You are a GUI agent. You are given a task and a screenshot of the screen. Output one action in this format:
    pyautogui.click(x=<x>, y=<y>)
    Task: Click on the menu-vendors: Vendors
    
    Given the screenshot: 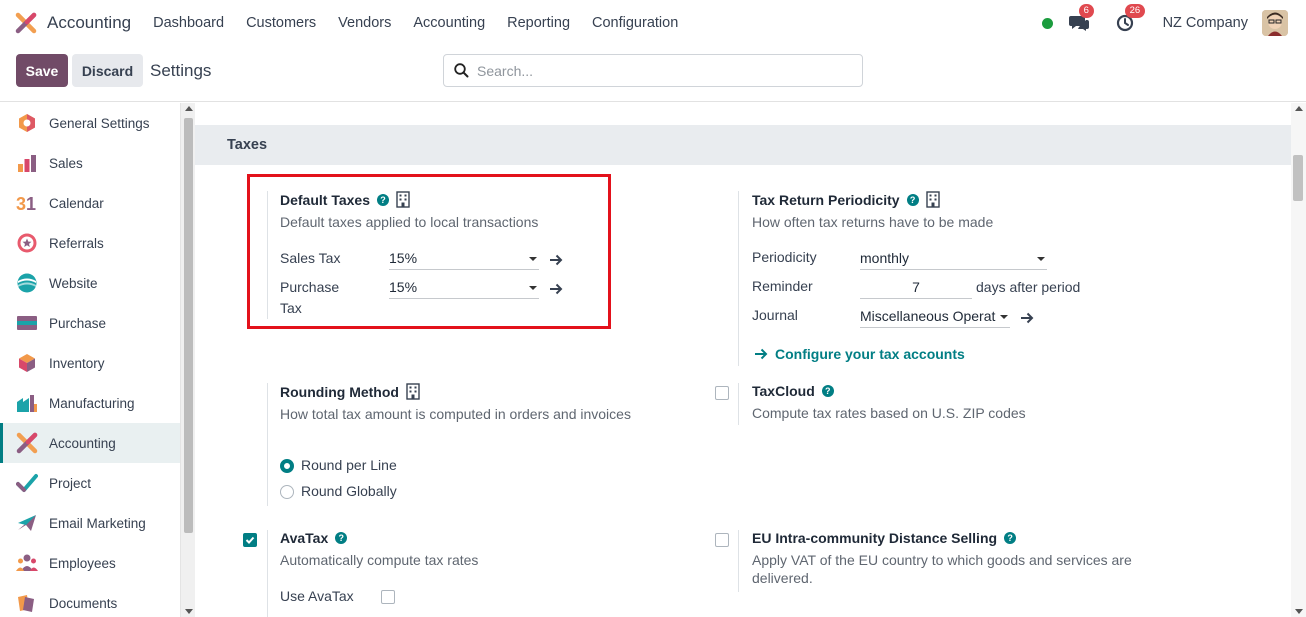 What is the action you would take?
    pyautogui.click(x=364, y=23)
    